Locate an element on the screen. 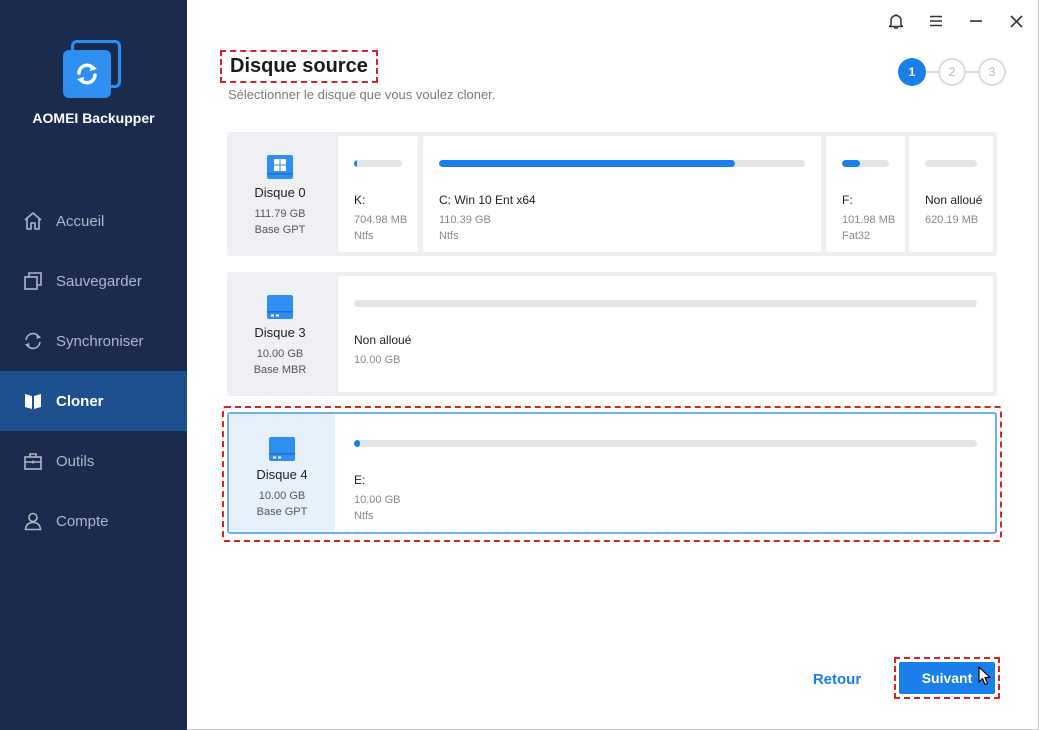  sidebar-item-synchroniser: Synchroniser is located at coordinates (93, 341).